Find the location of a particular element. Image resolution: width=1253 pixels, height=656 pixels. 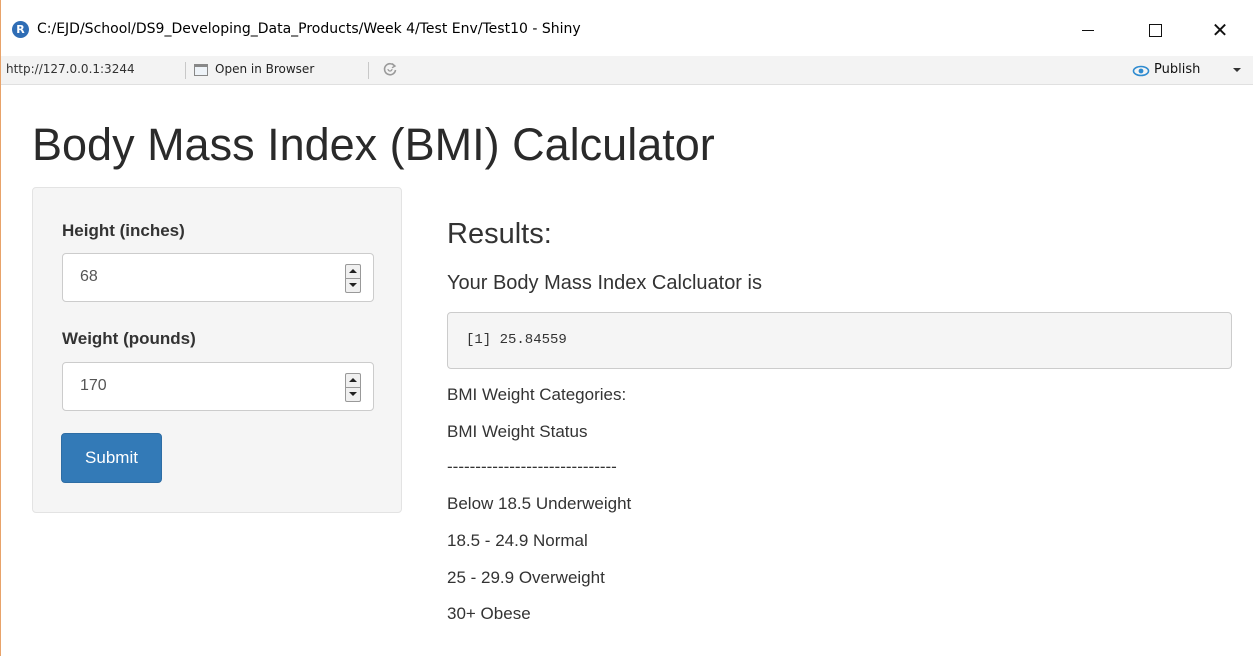

weight-stepper is located at coordinates (353, 387).